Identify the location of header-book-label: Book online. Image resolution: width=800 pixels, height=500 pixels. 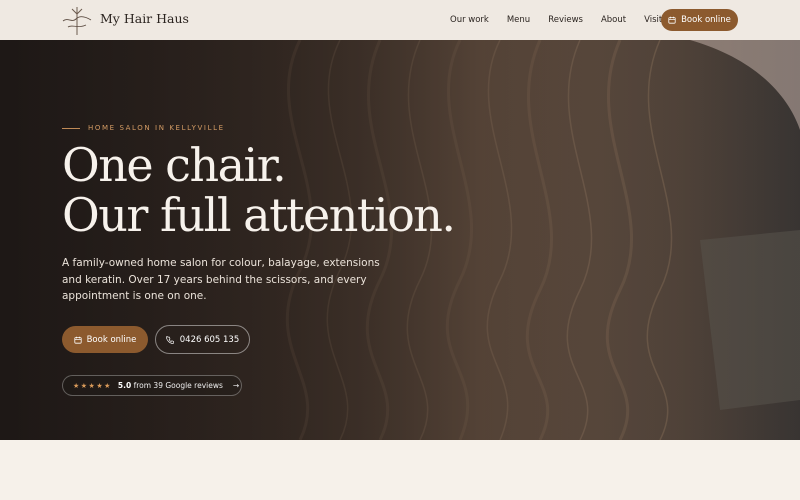
(706, 20).